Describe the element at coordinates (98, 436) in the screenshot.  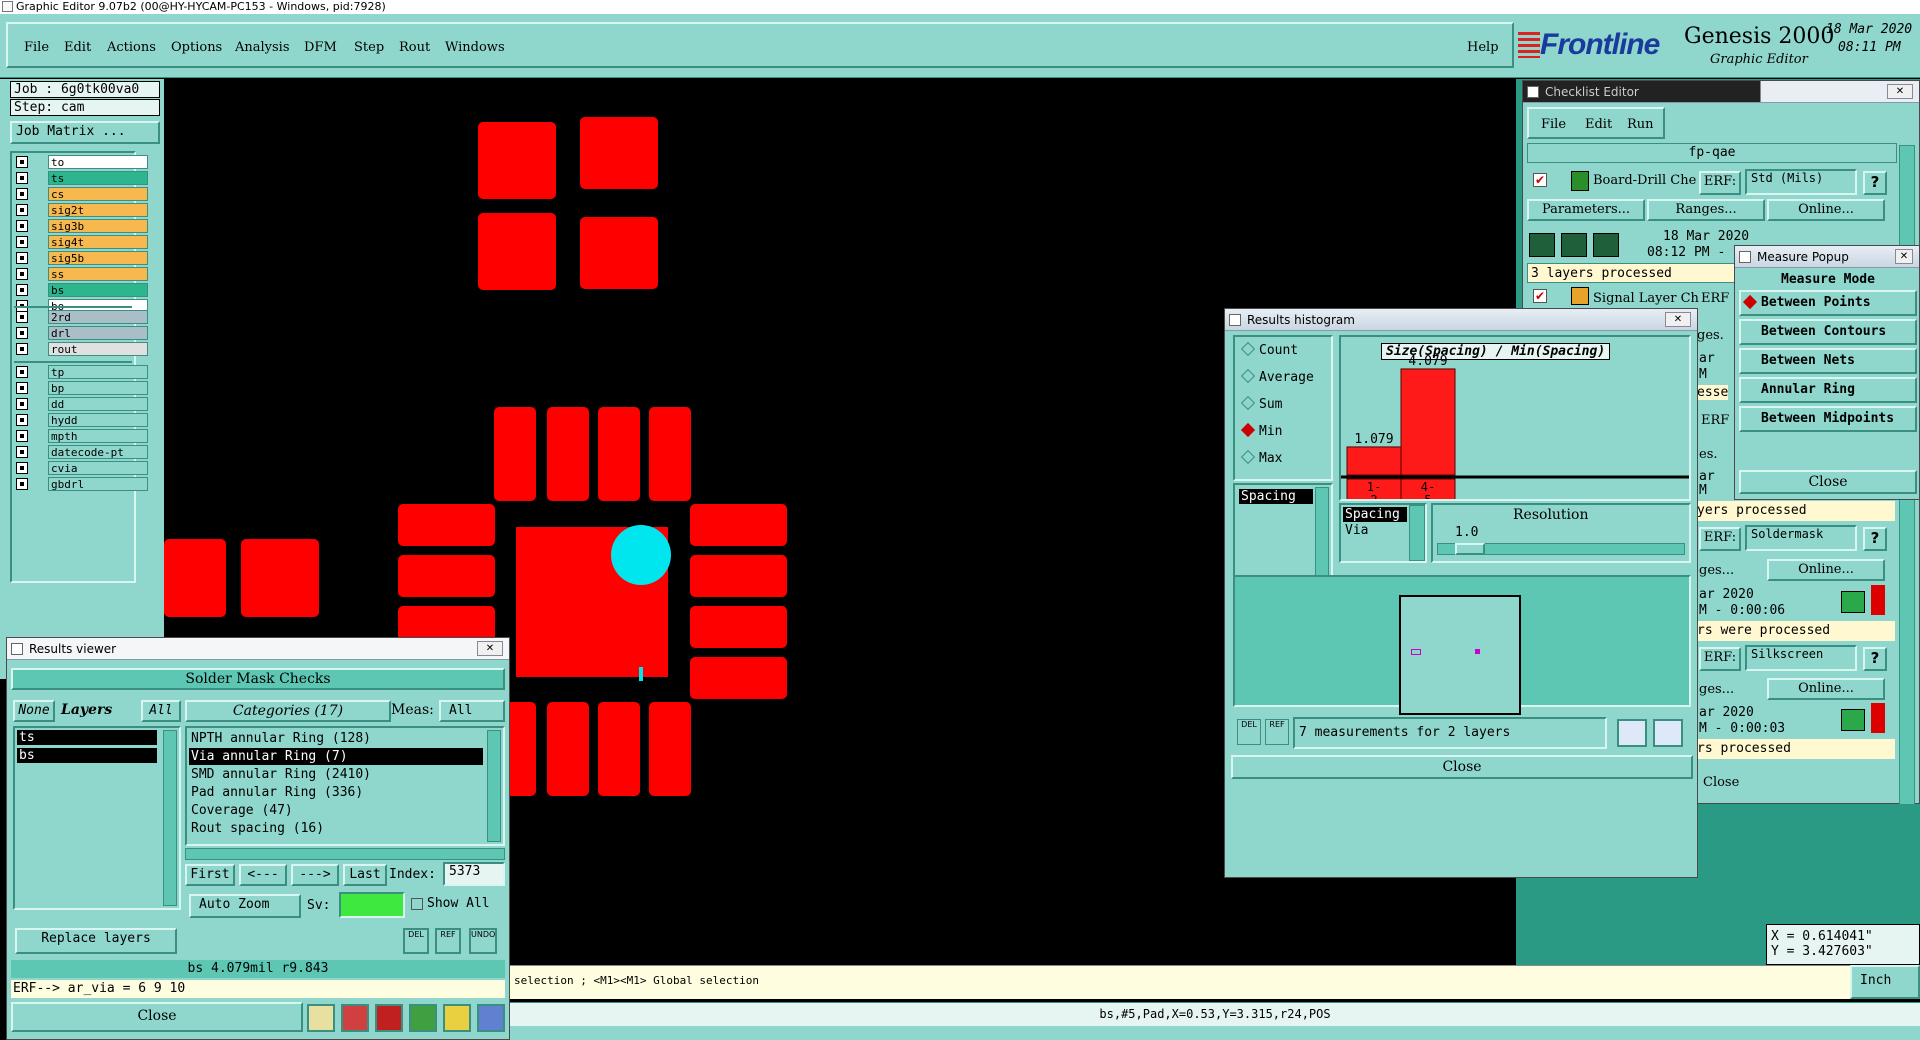
I see `layer-name: mpth` at that location.